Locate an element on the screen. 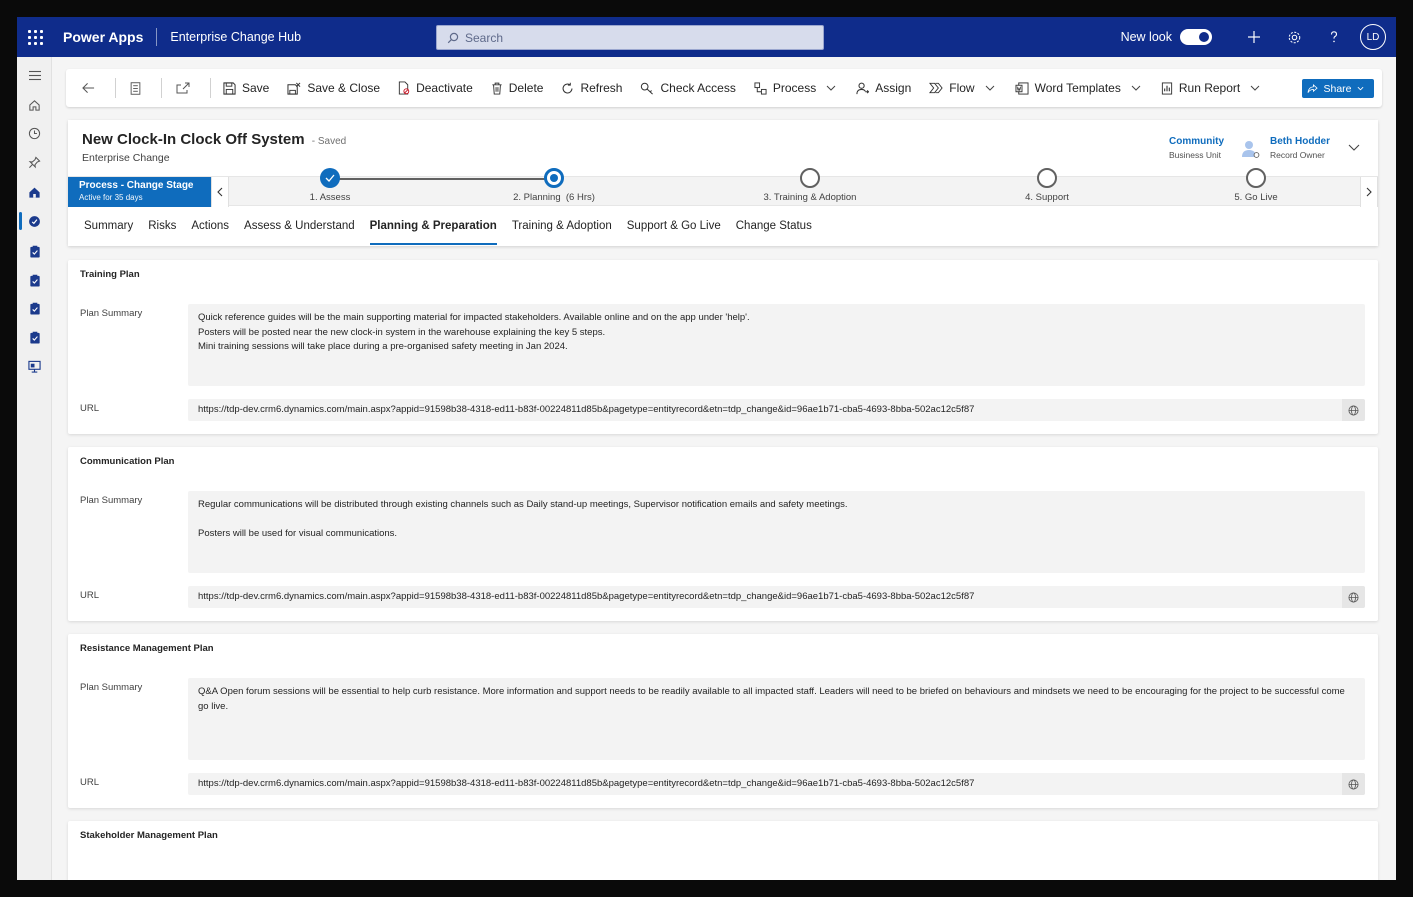 This screenshot has width=1413, height=897. back-button is located at coordinates (89, 88).